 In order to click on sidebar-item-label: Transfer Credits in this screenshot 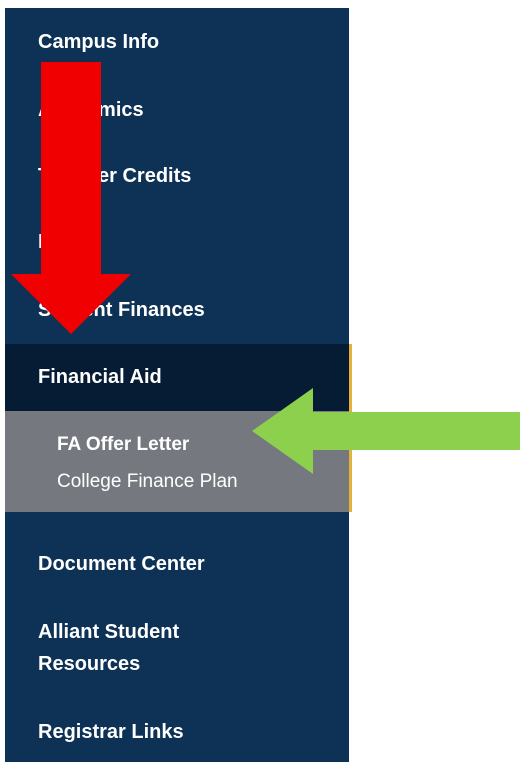, I will do `click(115, 176)`.